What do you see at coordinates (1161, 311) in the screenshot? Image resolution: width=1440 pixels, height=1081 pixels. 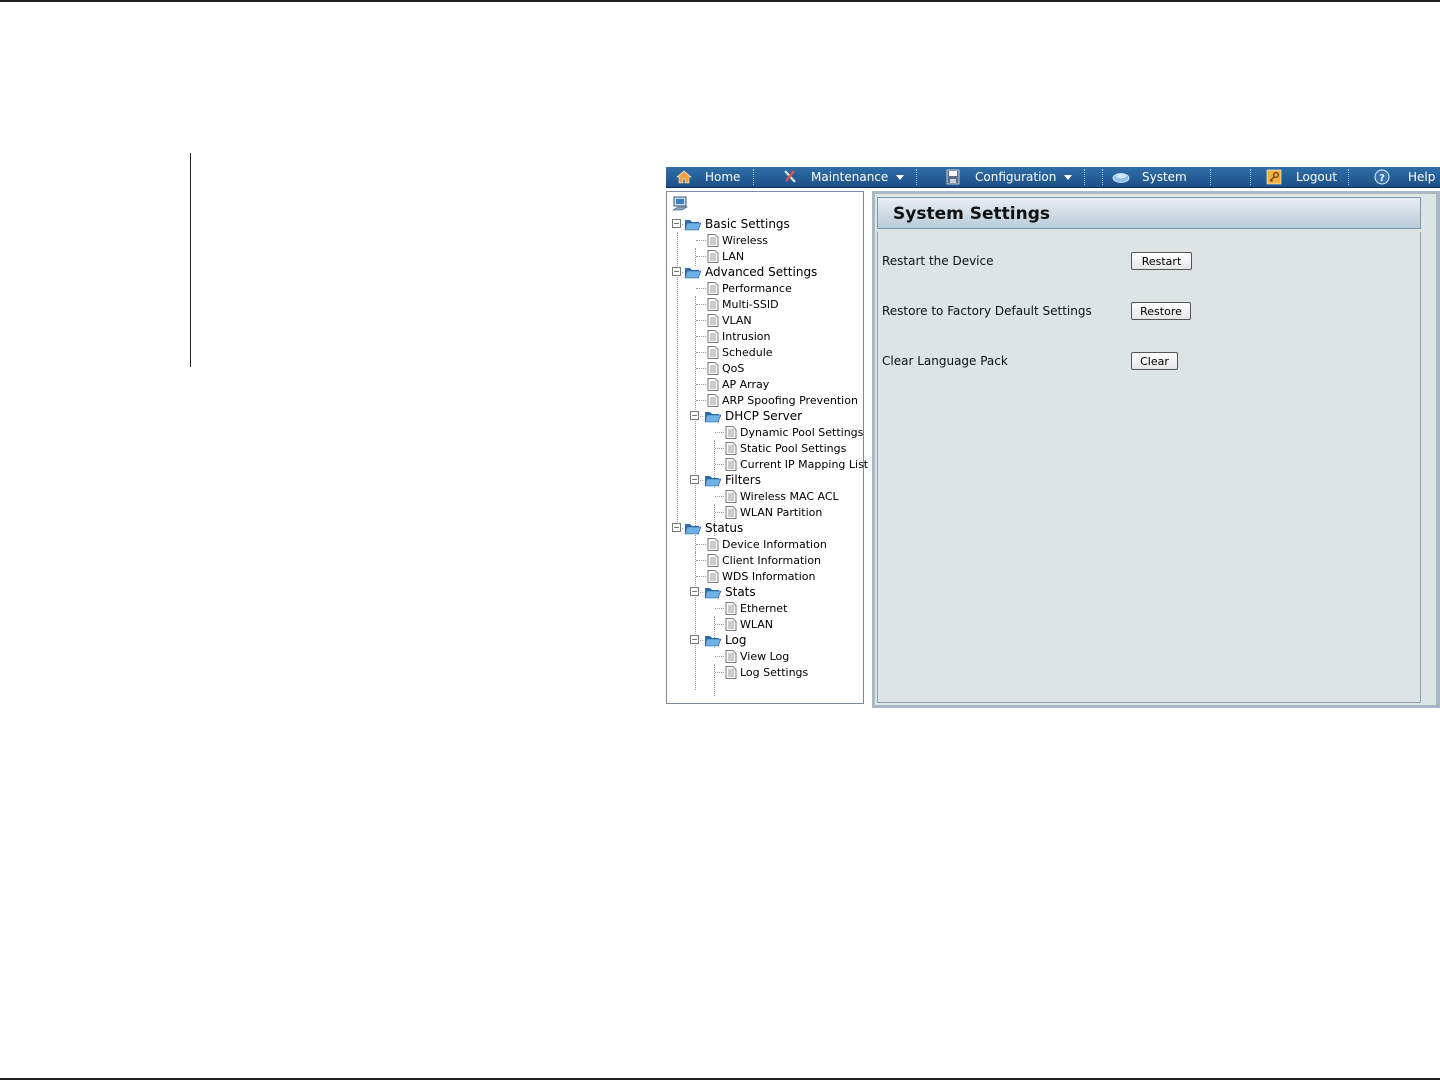 I see `restore-button: Restore` at bounding box center [1161, 311].